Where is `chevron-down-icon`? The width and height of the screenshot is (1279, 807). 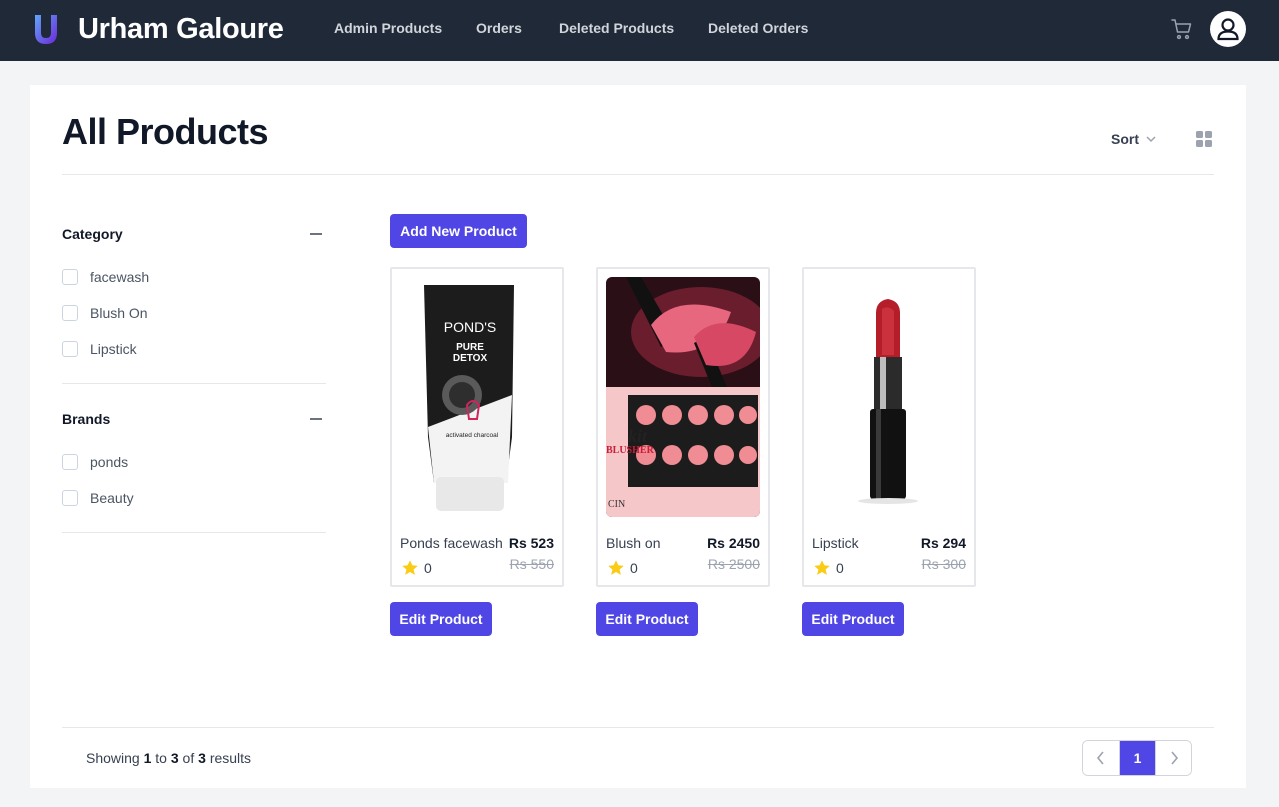
chevron-down-icon is located at coordinates (1151, 139).